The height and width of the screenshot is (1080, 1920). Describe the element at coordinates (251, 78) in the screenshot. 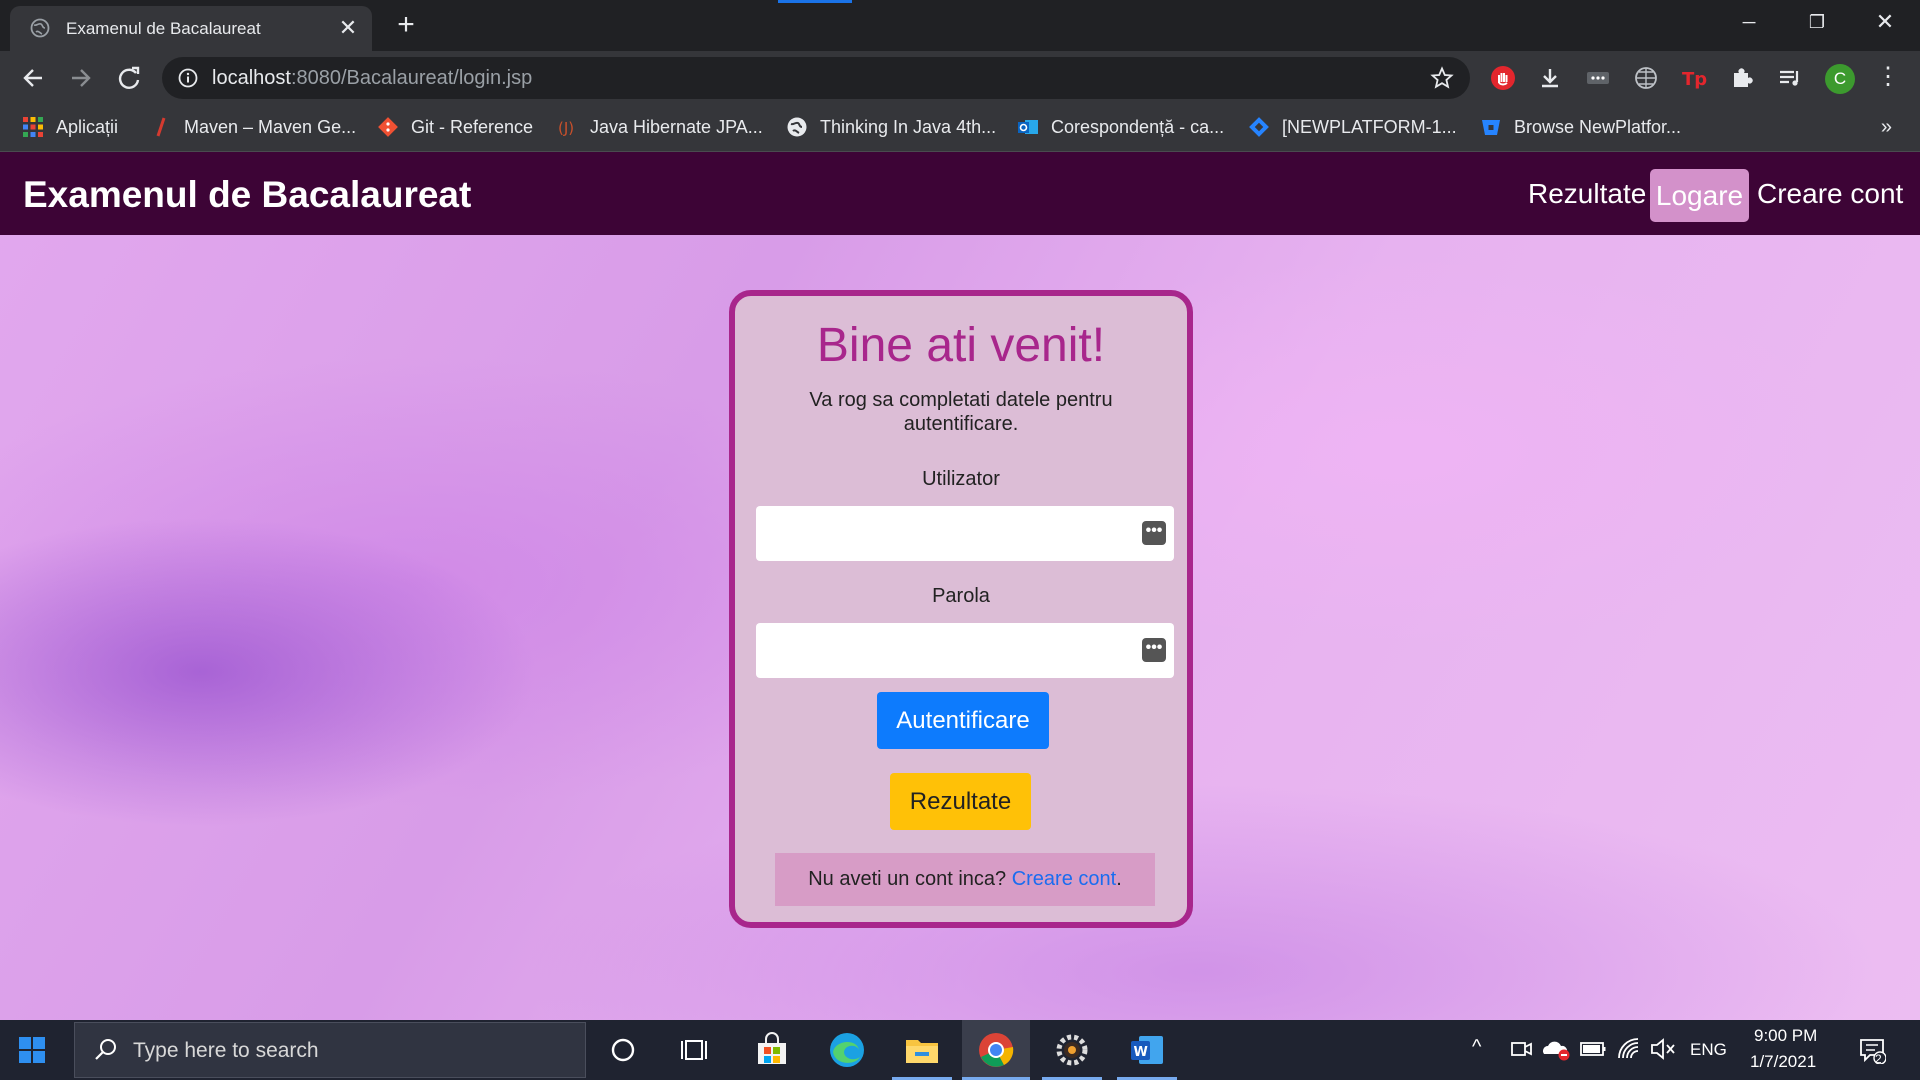

I see `url-host: localhost` at that location.